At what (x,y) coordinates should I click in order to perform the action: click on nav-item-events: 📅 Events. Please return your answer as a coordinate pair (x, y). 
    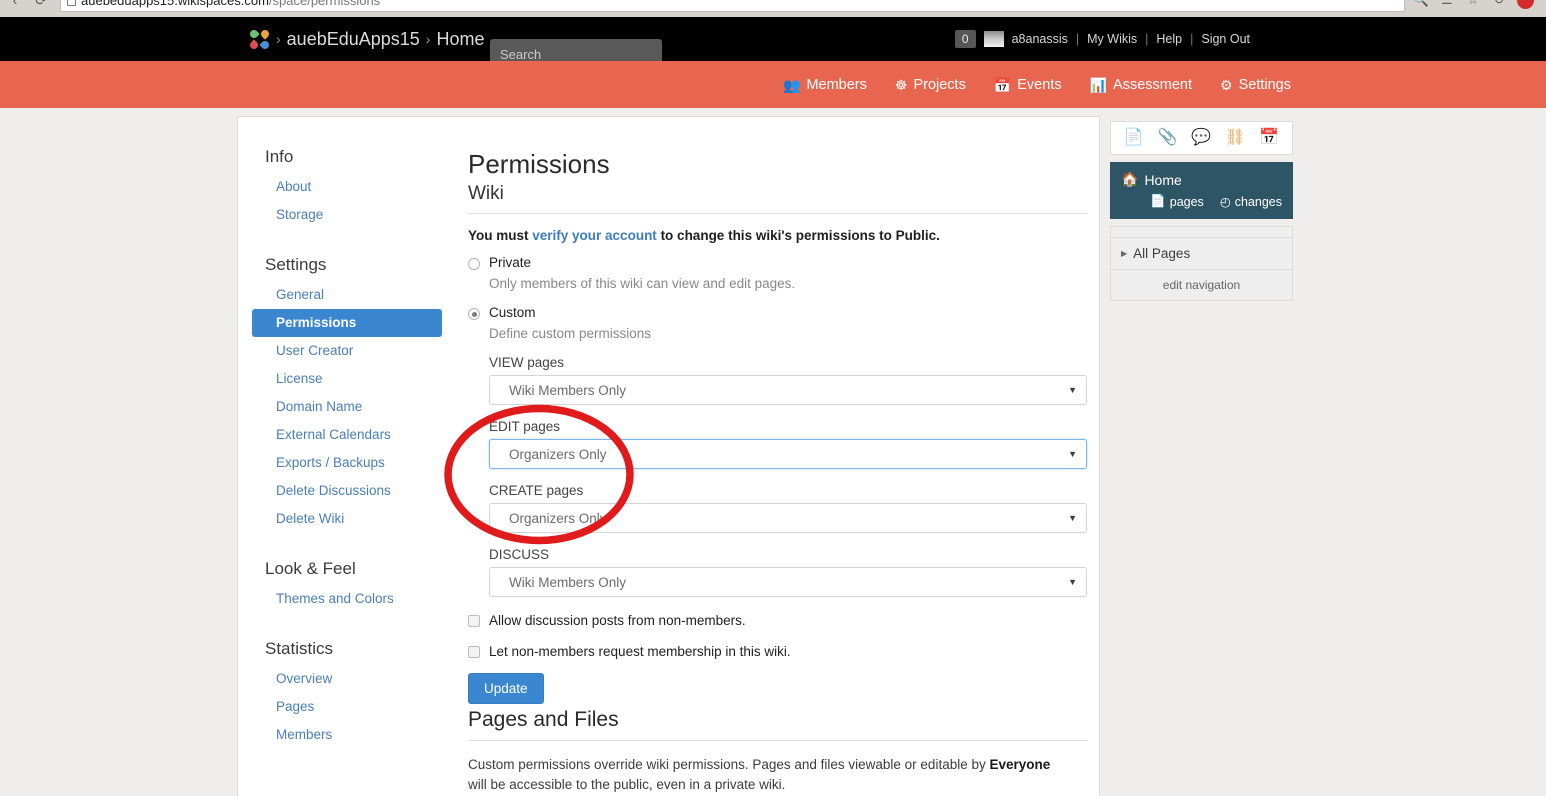
    Looking at the image, I should click on (1028, 85).